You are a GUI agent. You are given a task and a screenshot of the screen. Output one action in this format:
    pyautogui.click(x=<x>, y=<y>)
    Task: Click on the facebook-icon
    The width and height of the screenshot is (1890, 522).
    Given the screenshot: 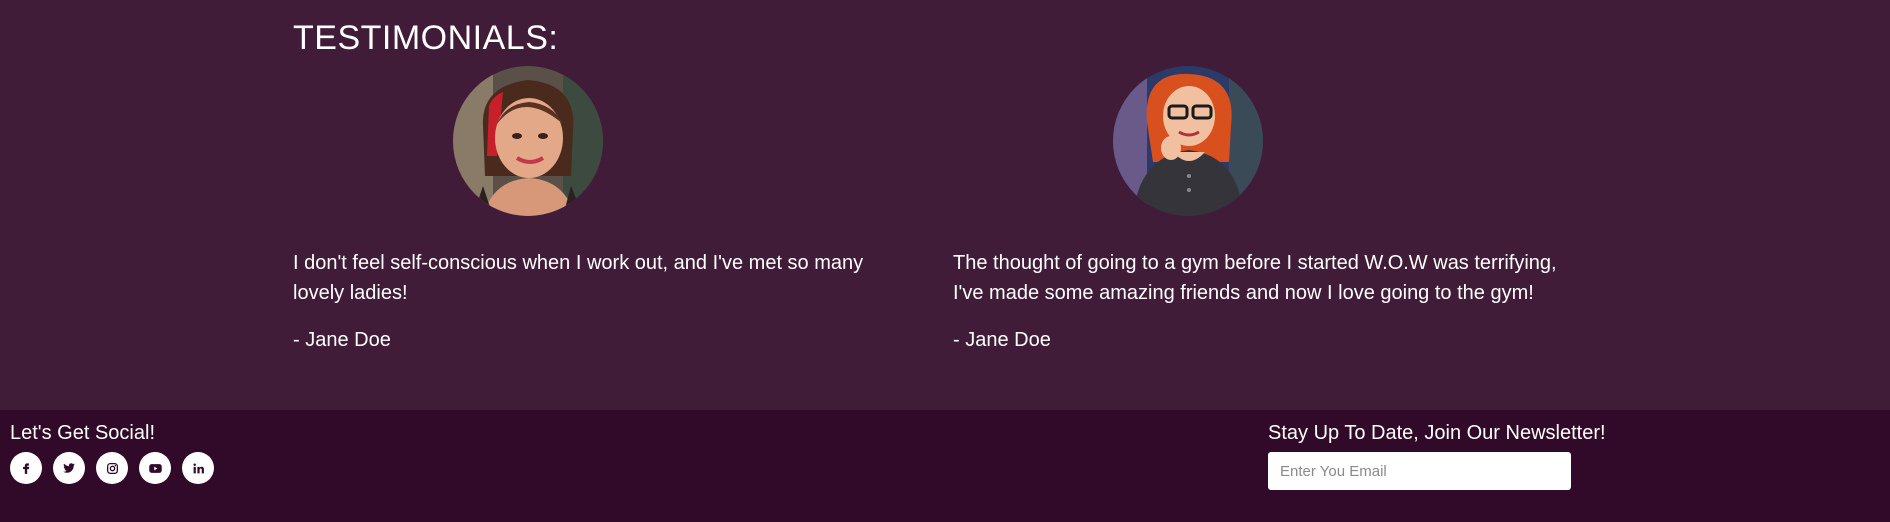 What is the action you would take?
    pyautogui.click(x=26, y=468)
    